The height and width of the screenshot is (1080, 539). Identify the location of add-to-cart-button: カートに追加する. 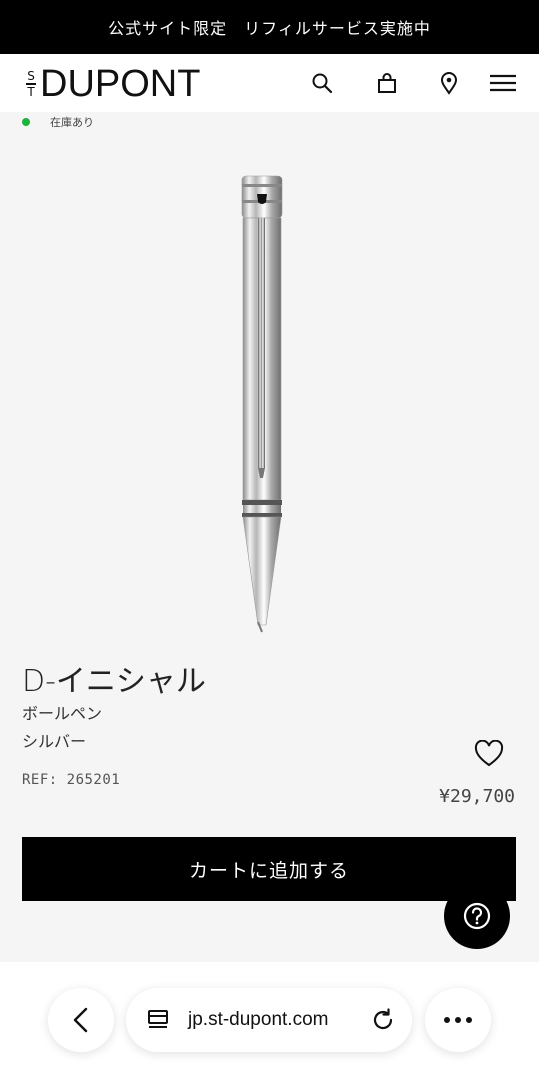
(269, 869).